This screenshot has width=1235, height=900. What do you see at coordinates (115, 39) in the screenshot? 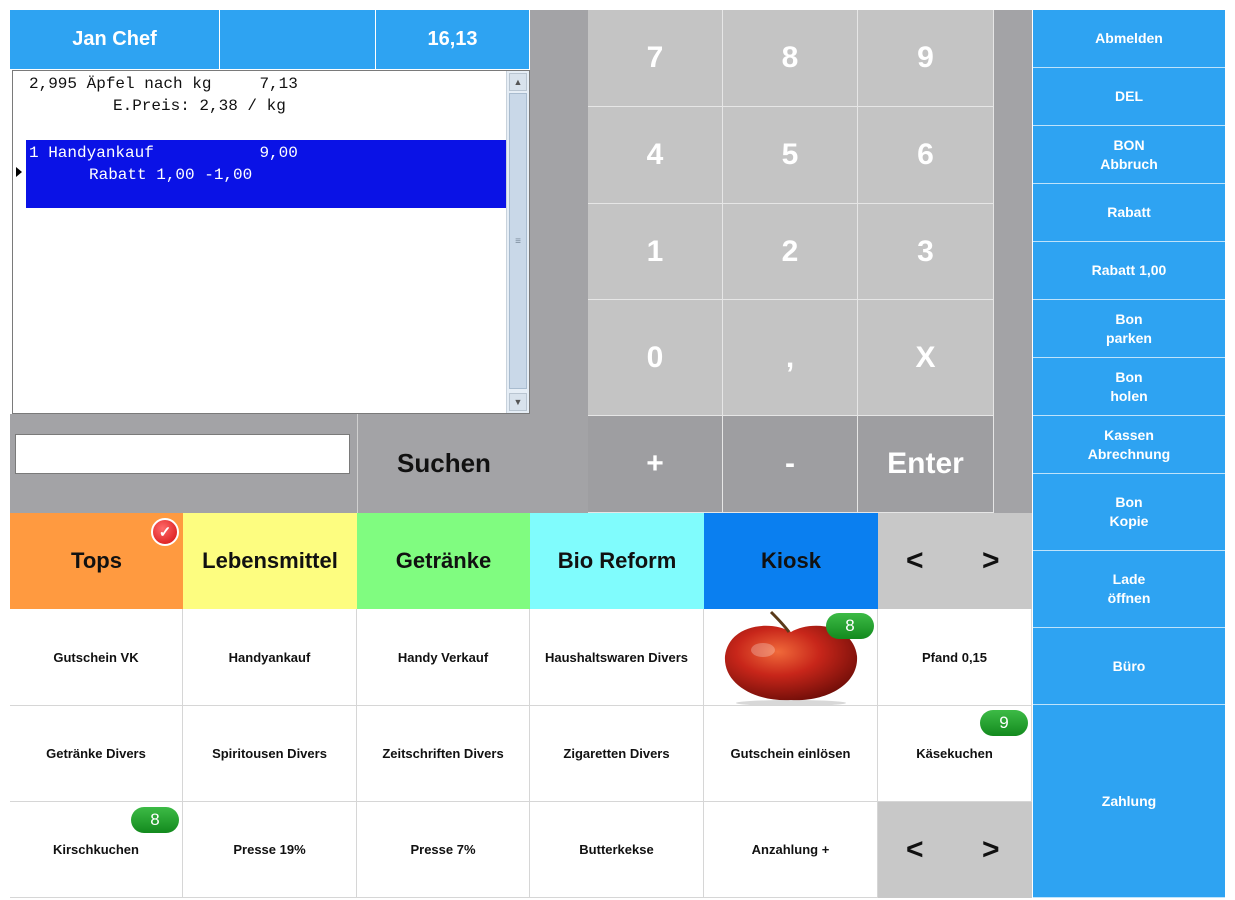
I see `cashier-name: Jan Chef` at bounding box center [115, 39].